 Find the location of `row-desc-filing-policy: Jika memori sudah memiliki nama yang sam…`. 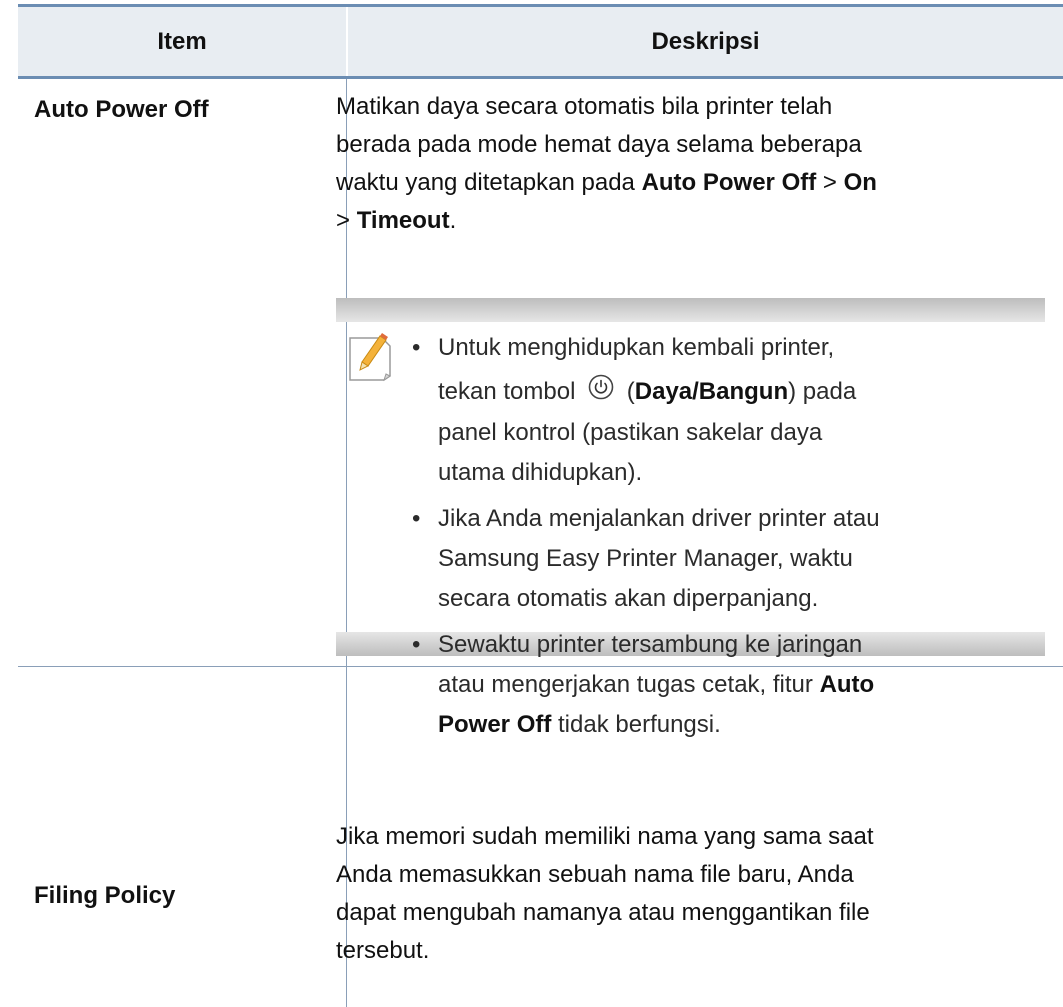

row-desc-filing-policy: Jika memori sudah memiliki nama yang sam… is located at coordinates (686, 894).